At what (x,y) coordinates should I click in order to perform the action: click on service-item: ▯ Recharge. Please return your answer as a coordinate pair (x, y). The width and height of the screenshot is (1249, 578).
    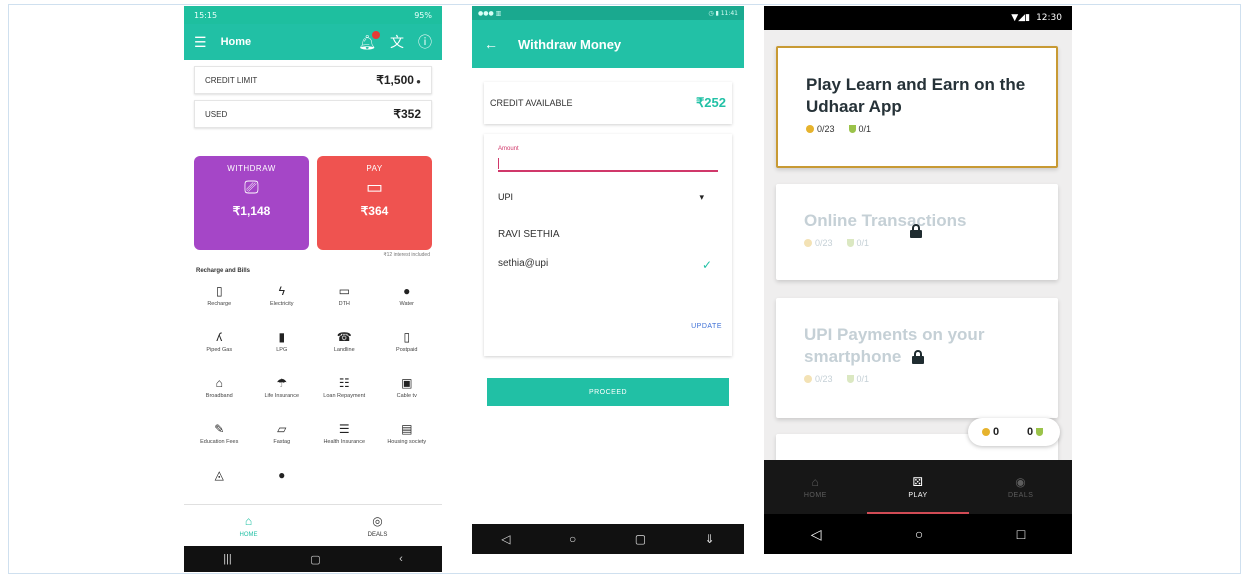
    Looking at the image, I should click on (219, 301).